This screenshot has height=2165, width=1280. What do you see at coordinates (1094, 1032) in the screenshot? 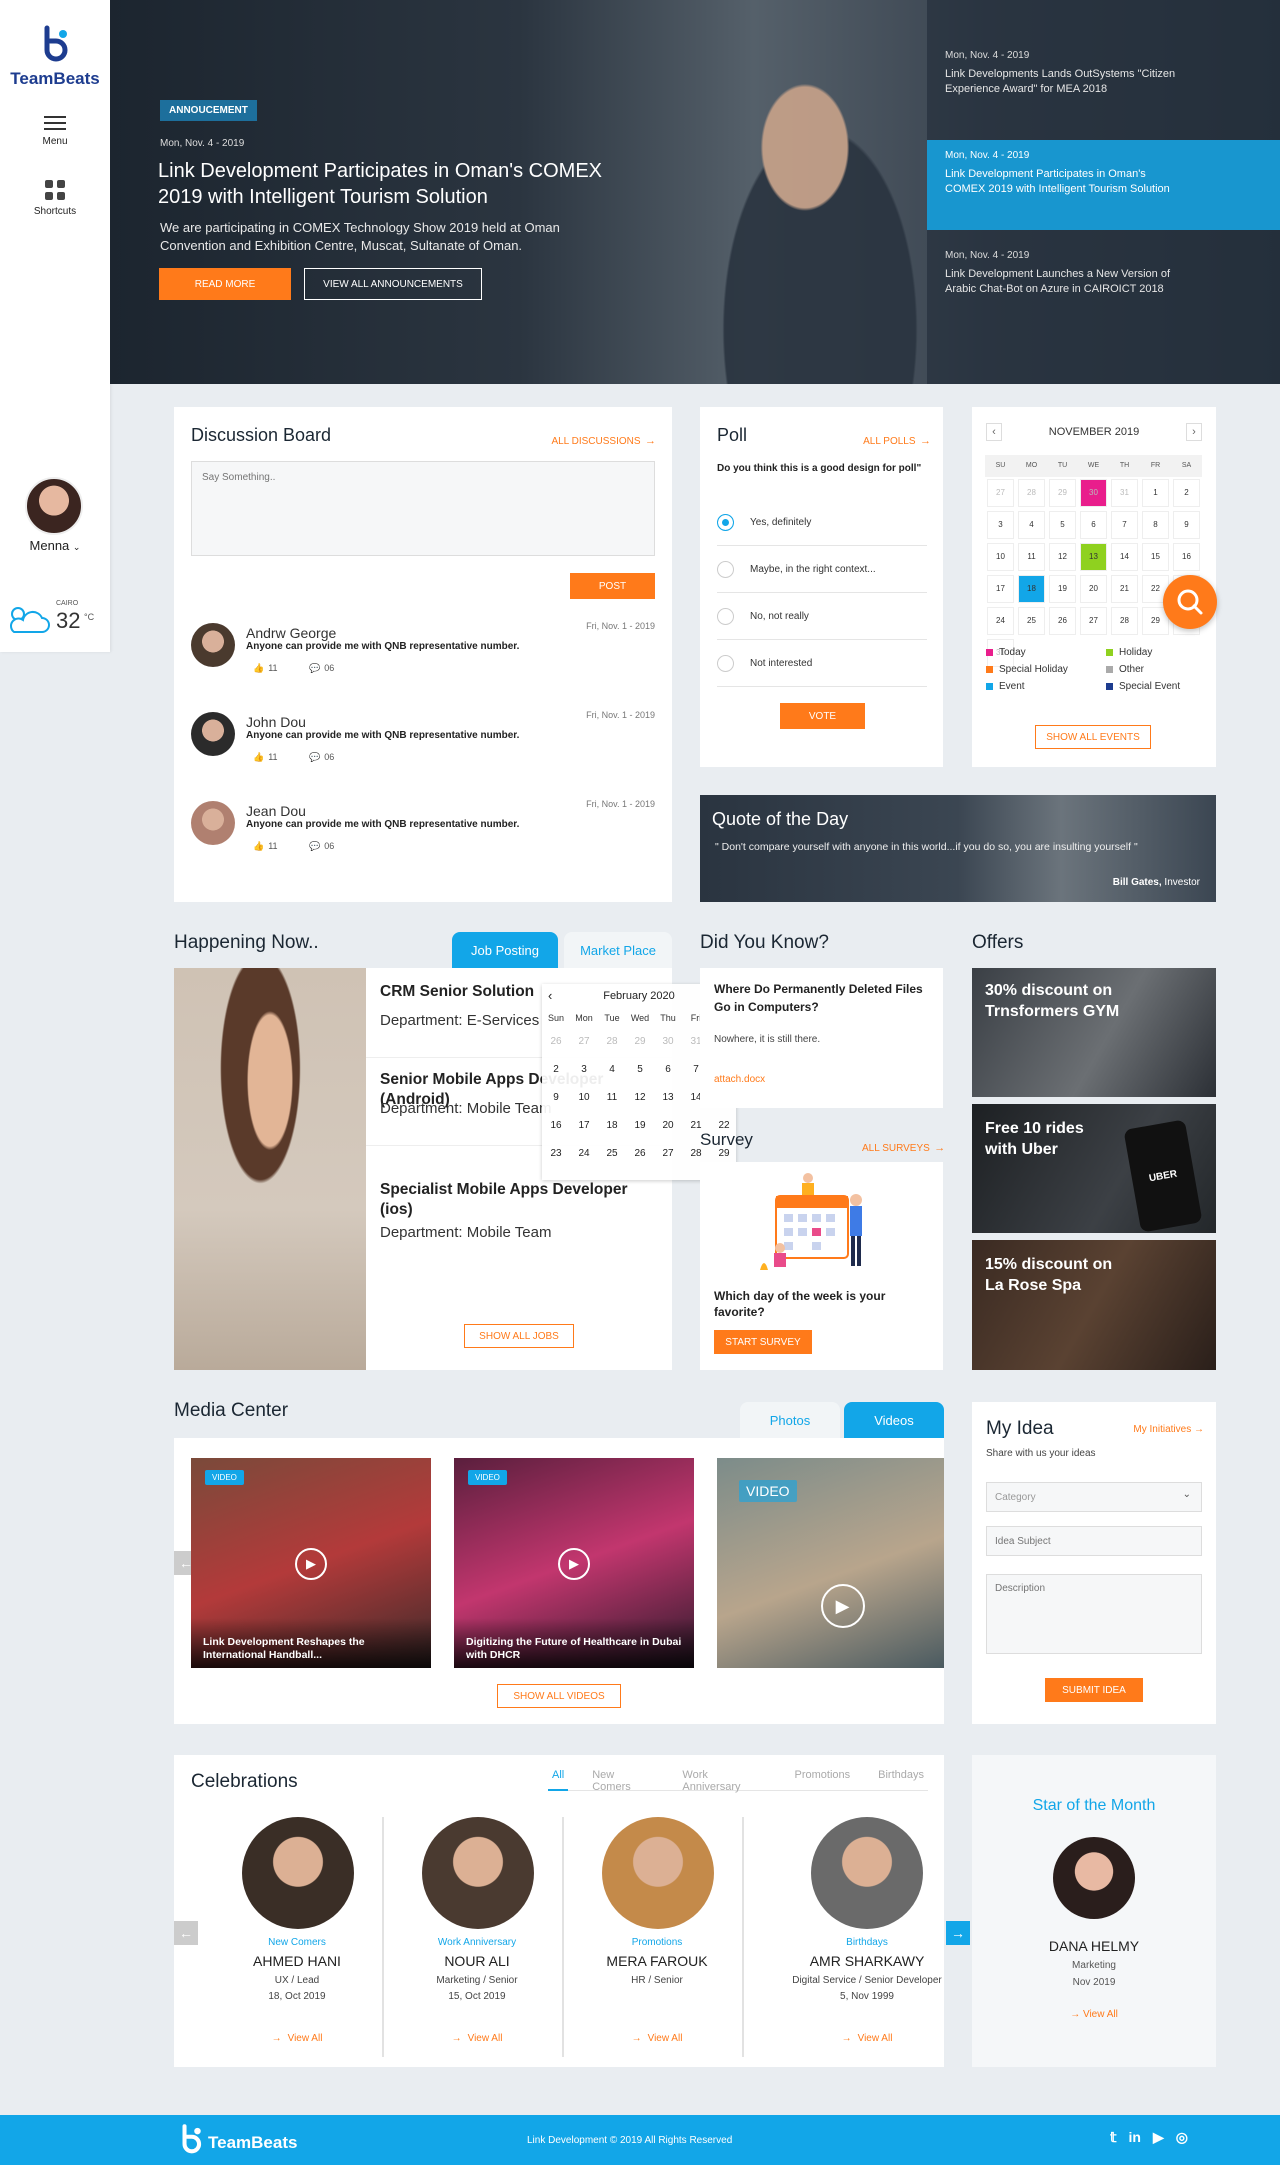
I see `offer-gym: 30% discount on Trnsformers GYM` at bounding box center [1094, 1032].